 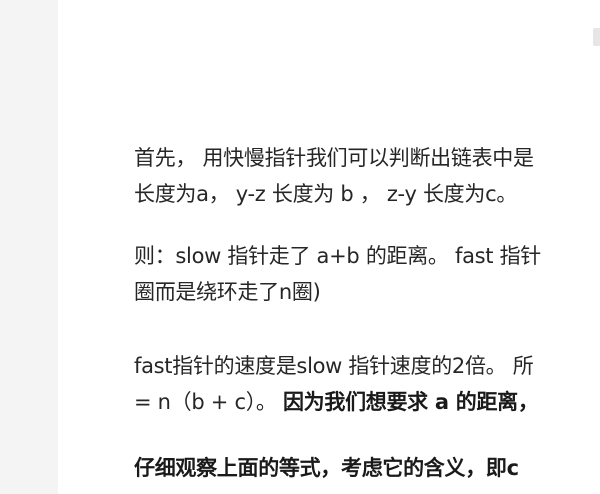 What do you see at coordinates (334, 366) in the screenshot?
I see `paragraph-3-line-1: fast指针的速度是slow 指针速度的2倍。 所` at bounding box center [334, 366].